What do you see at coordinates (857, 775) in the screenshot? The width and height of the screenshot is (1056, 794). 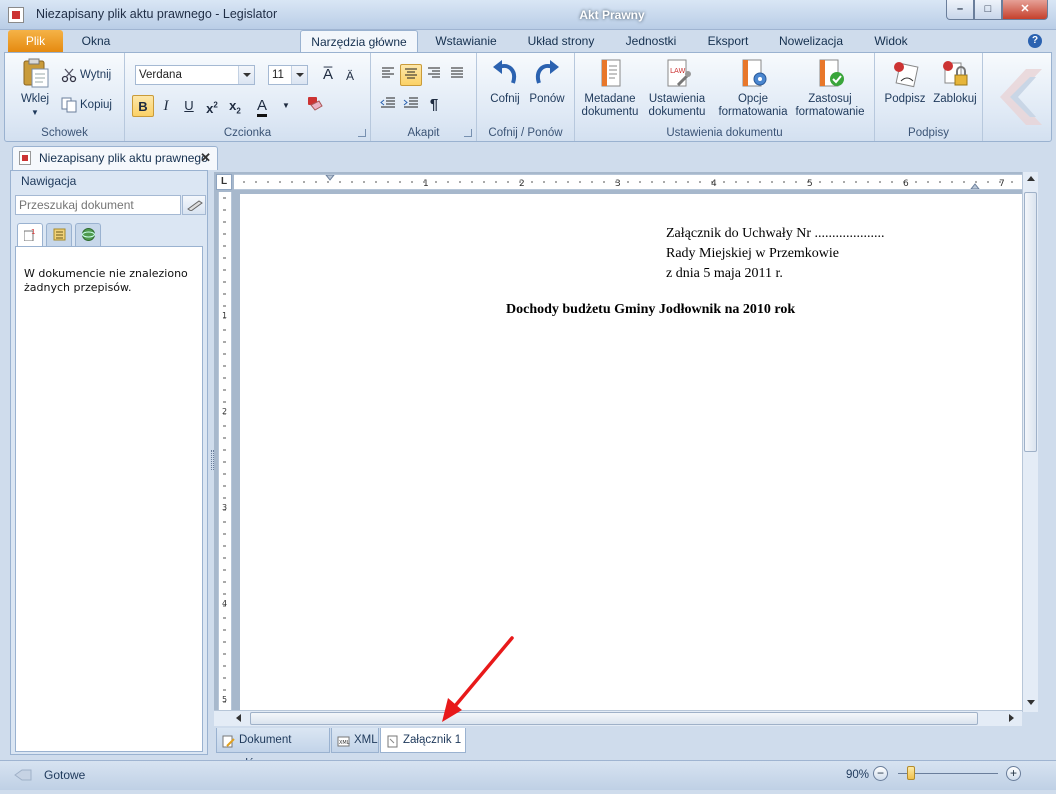 I see `zoom-level: 90%` at bounding box center [857, 775].